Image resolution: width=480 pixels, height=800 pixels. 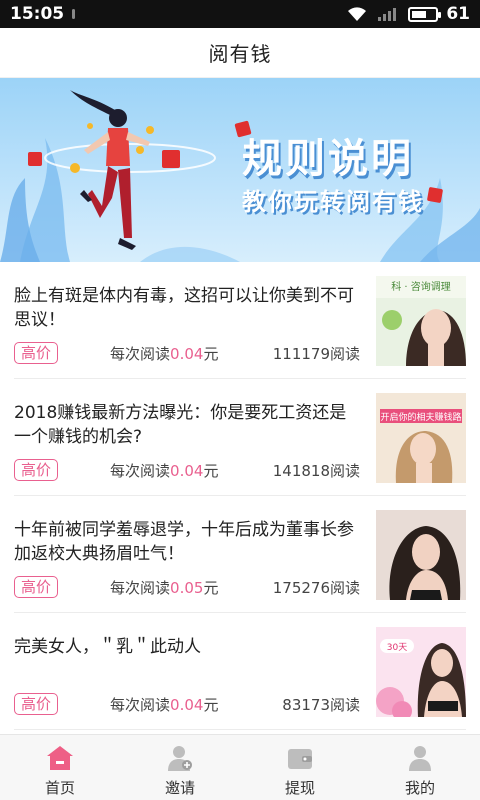 What do you see at coordinates (321, 704) in the screenshot?
I see `read-count: 83173阅读` at bounding box center [321, 704].